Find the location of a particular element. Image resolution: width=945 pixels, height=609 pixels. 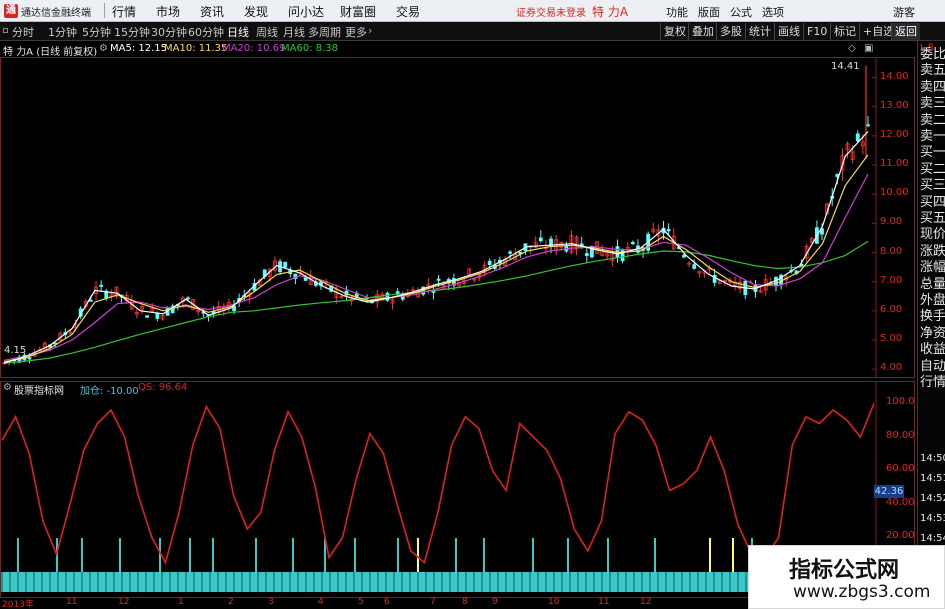

side-item: 总量 is located at coordinates (932, 285).